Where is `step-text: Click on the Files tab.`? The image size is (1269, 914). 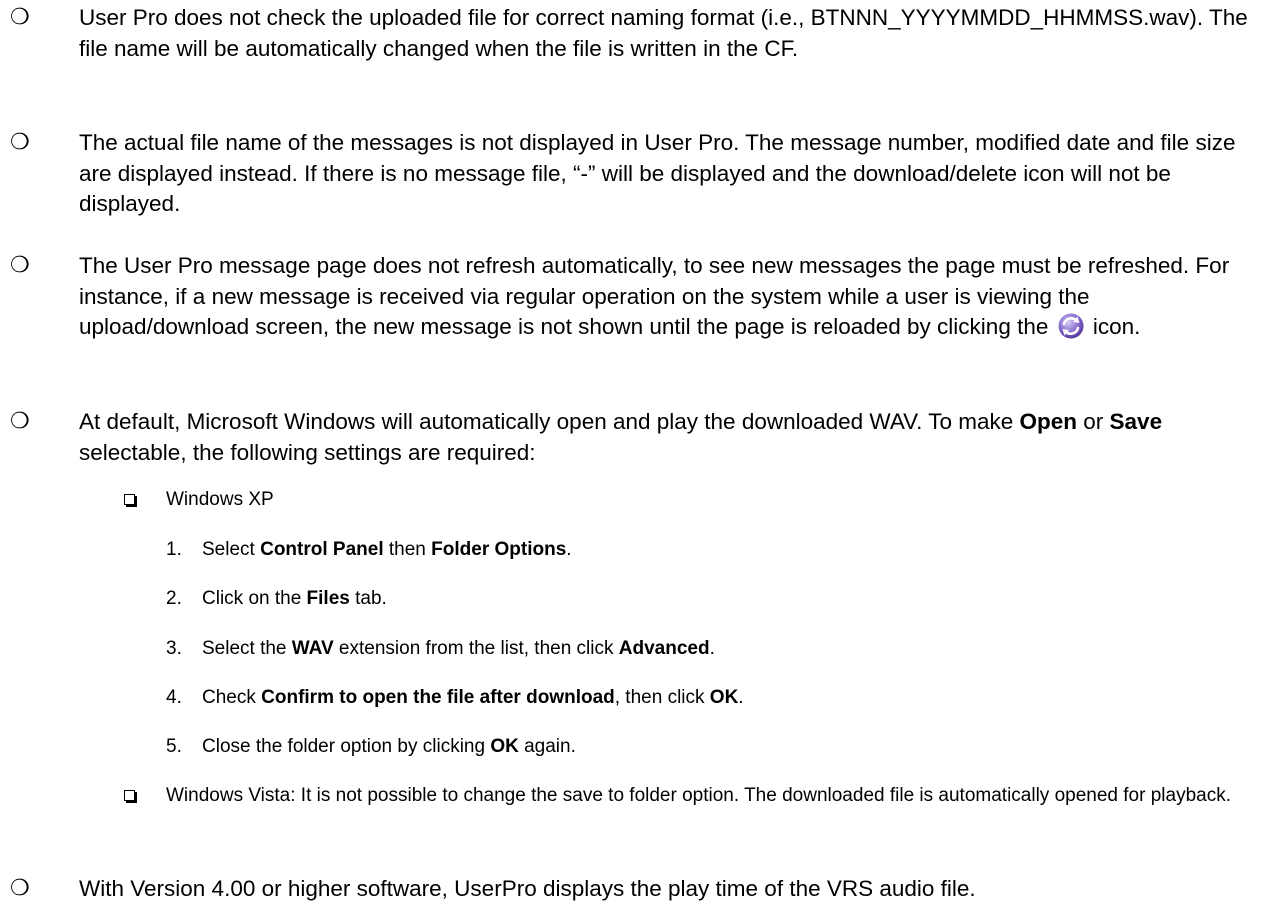
step-text: Click on the Files tab. is located at coordinates (727, 598).